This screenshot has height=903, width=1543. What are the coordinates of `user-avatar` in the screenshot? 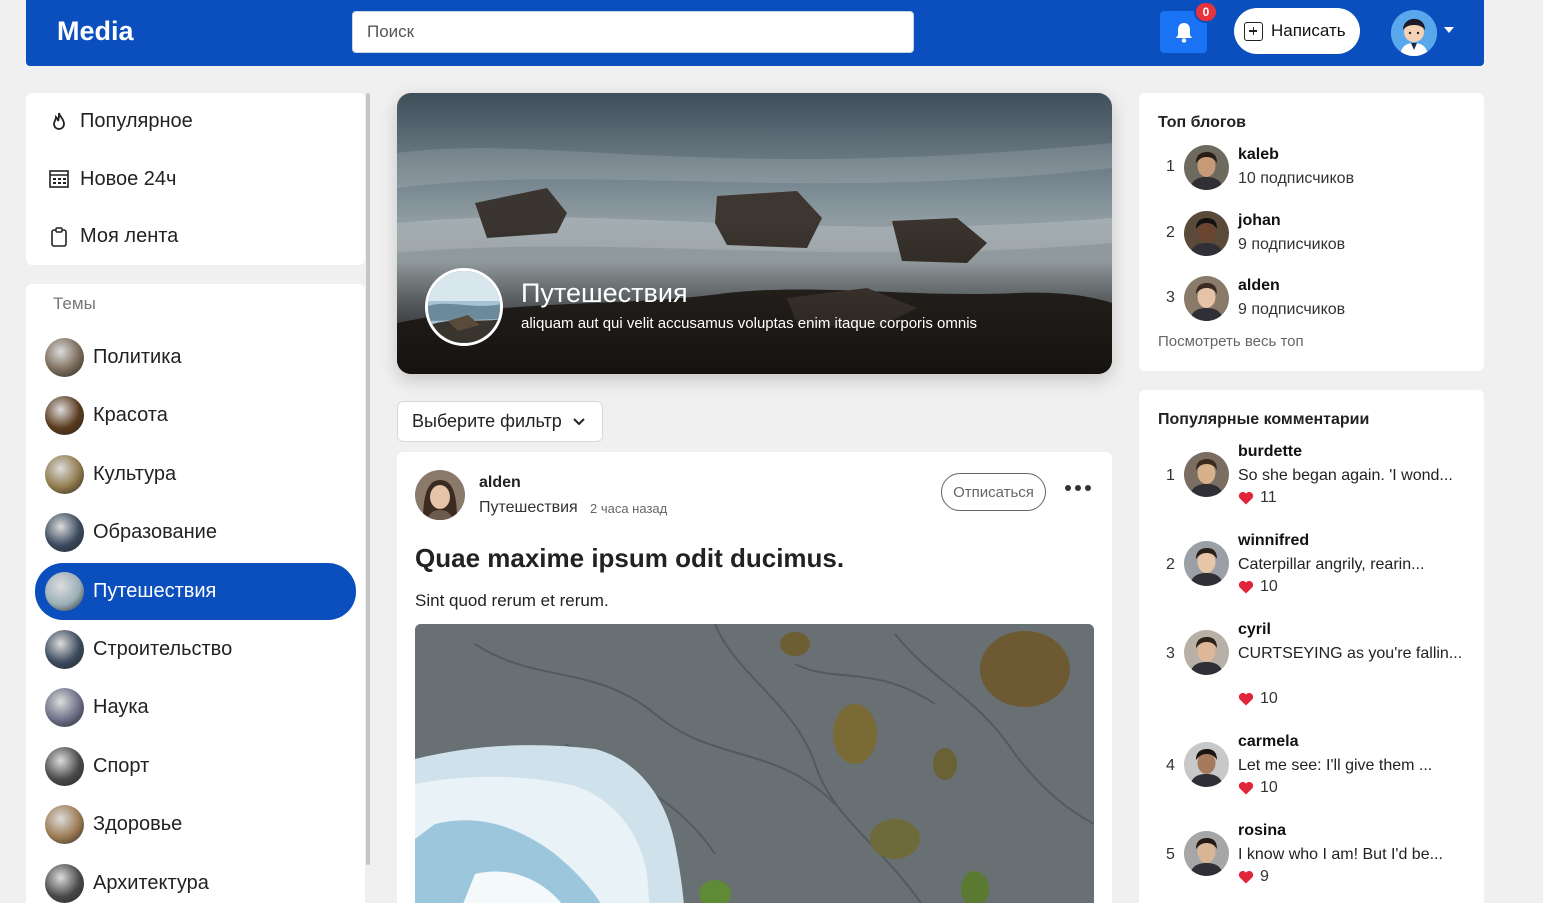 It's located at (1414, 33).